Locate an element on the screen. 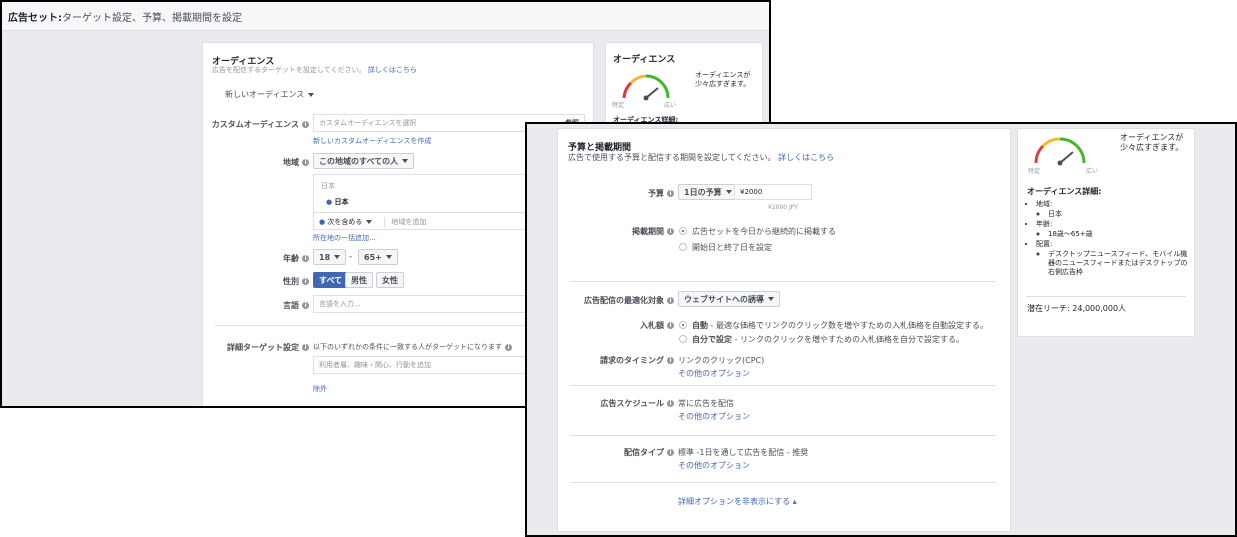 The width and height of the screenshot is (1237, 537). budget-type-dropdown: 1日の予算 is located at coordinates (708, 192).